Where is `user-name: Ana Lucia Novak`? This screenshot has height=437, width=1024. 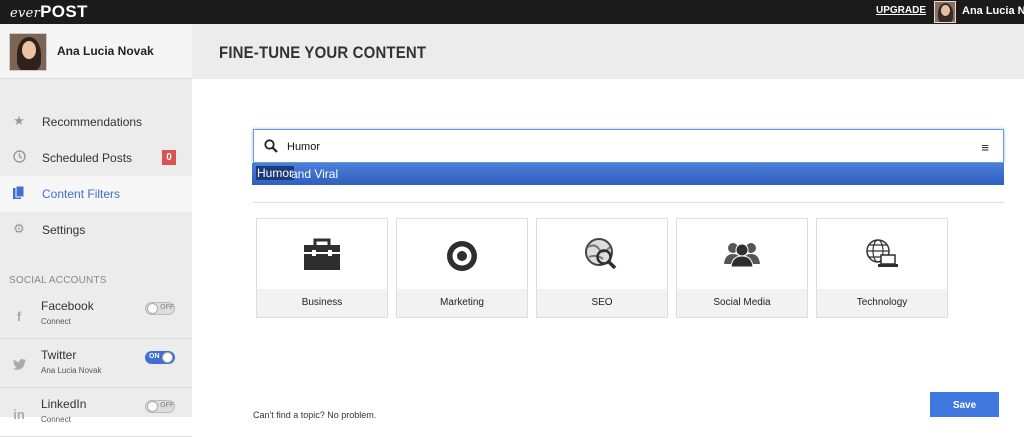 user-name: Ana Lucia Novak is located at coordinates (105, 51).